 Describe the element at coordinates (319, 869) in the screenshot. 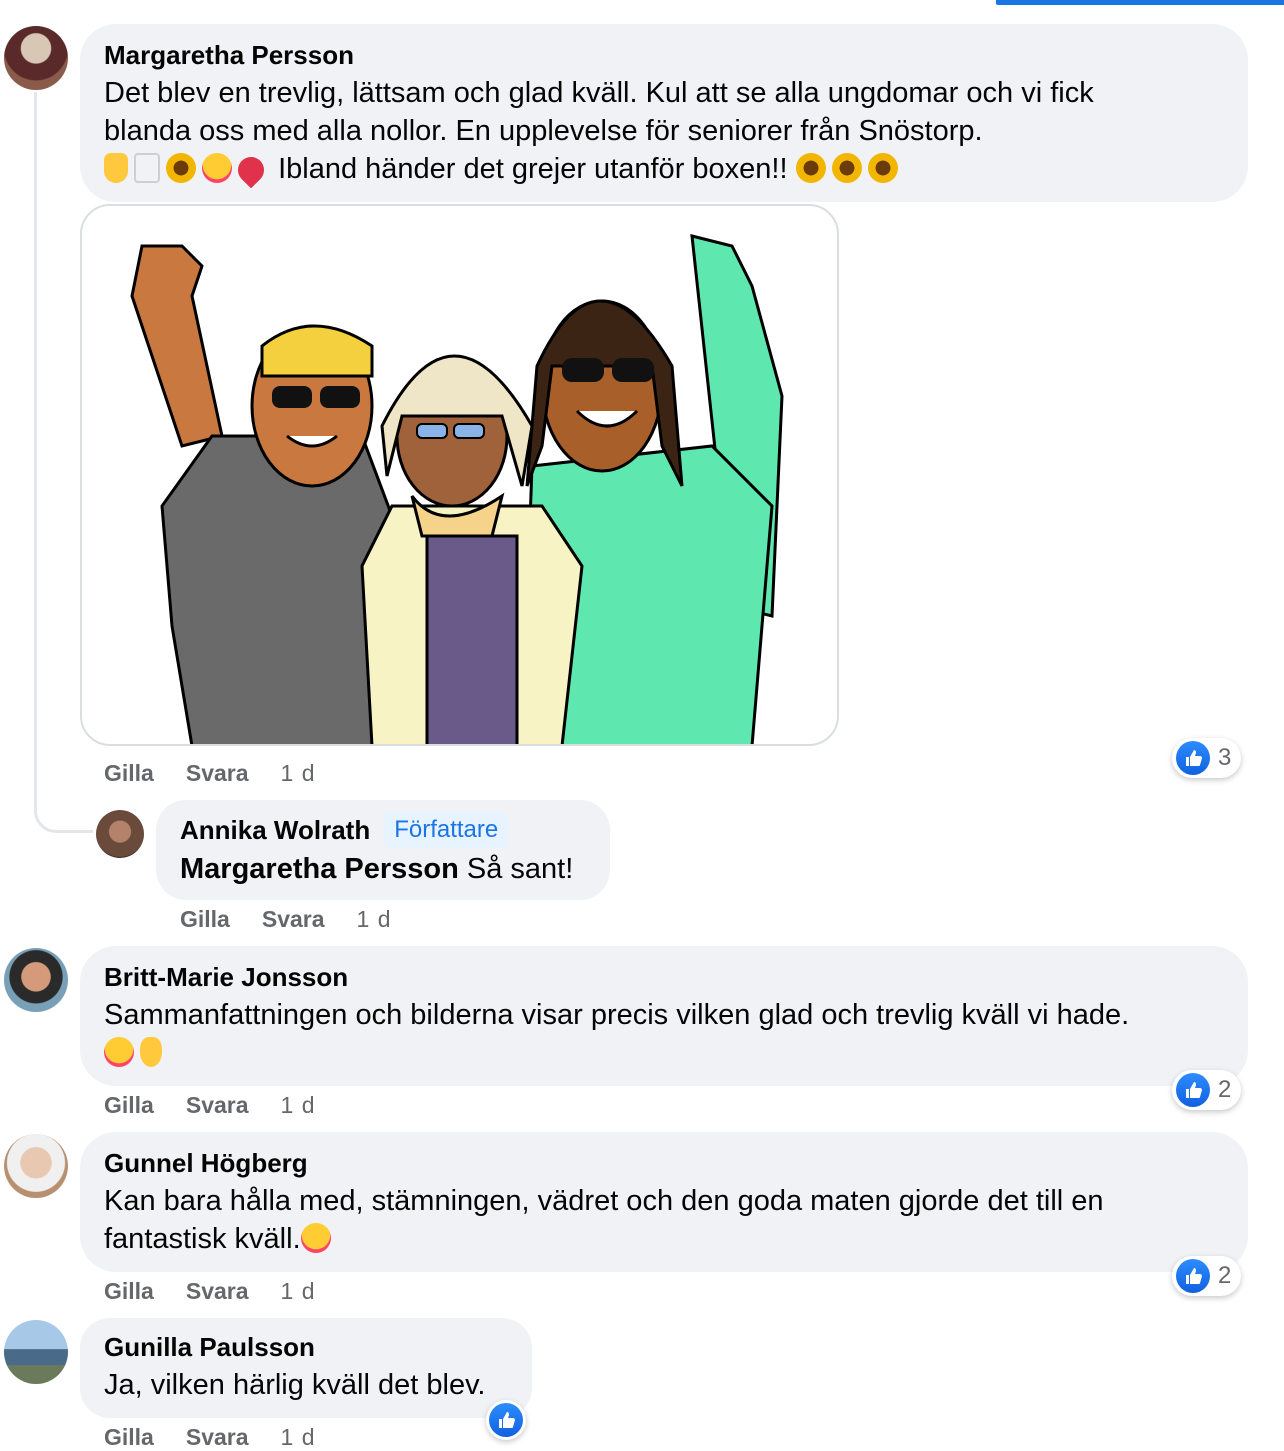

I see `mention-link: Margaretha Persson` at that location.